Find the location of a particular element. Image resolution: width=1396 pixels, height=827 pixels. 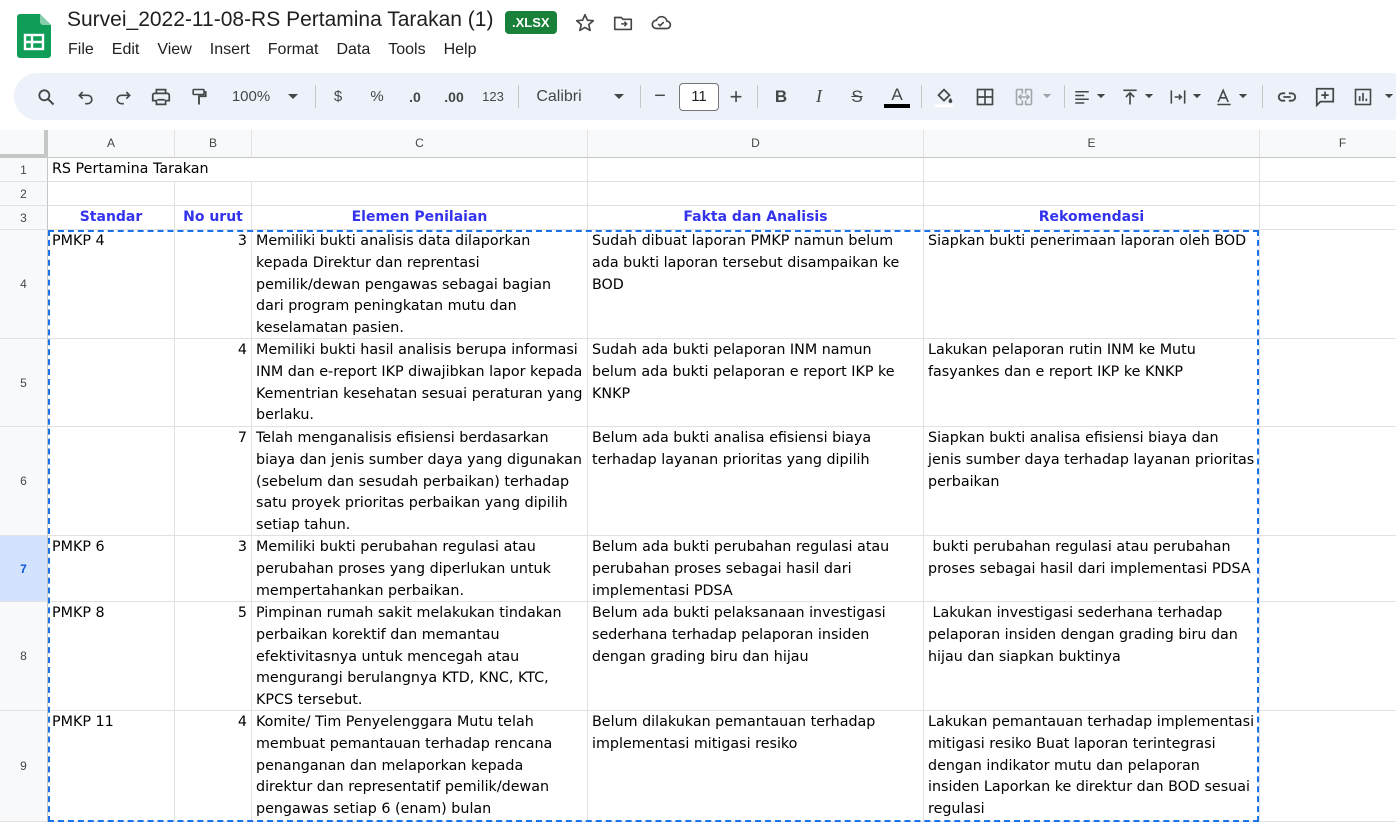

text-rotation-icon is located at coordinates (1224, 96).